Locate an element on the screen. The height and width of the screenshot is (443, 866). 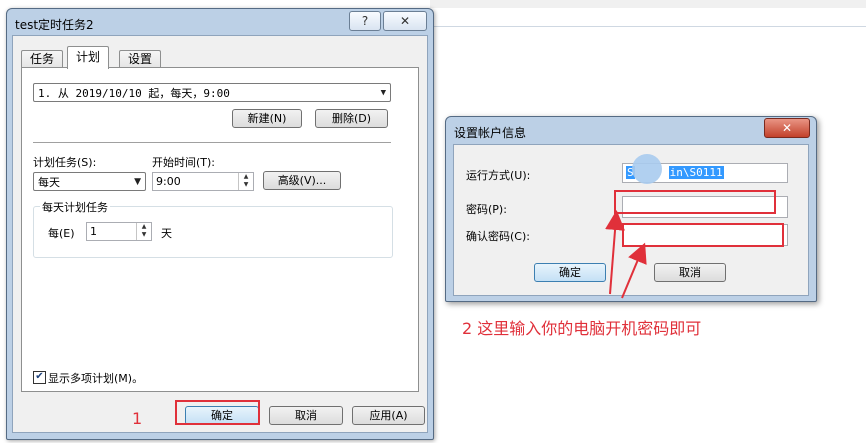
every-days-spinner: ▲ ▼ is located at coordinates (143, 231).